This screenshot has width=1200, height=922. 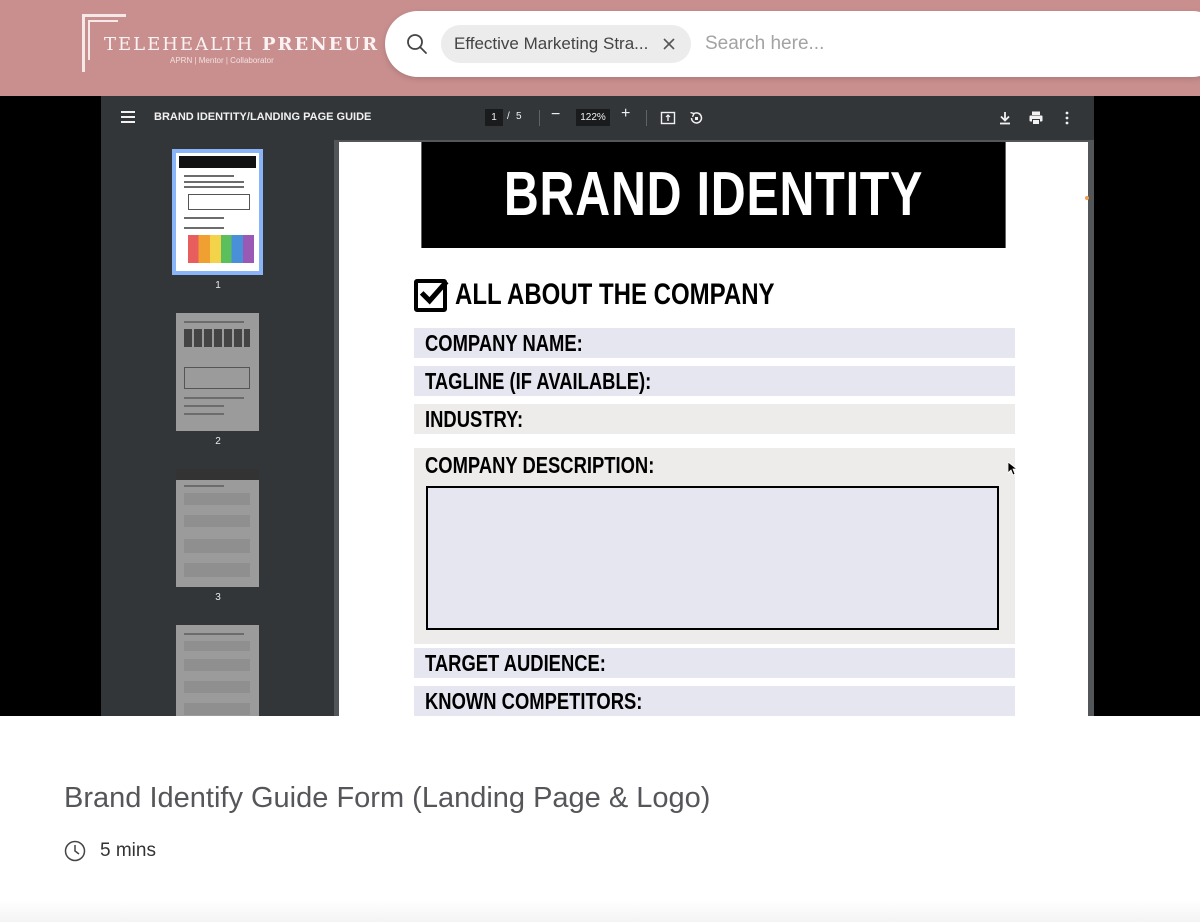 What do you see at coordinates (504, 343) in the screenshot?
I see `field-label: COMPANY NAME:` at bounding box center [504, 343].